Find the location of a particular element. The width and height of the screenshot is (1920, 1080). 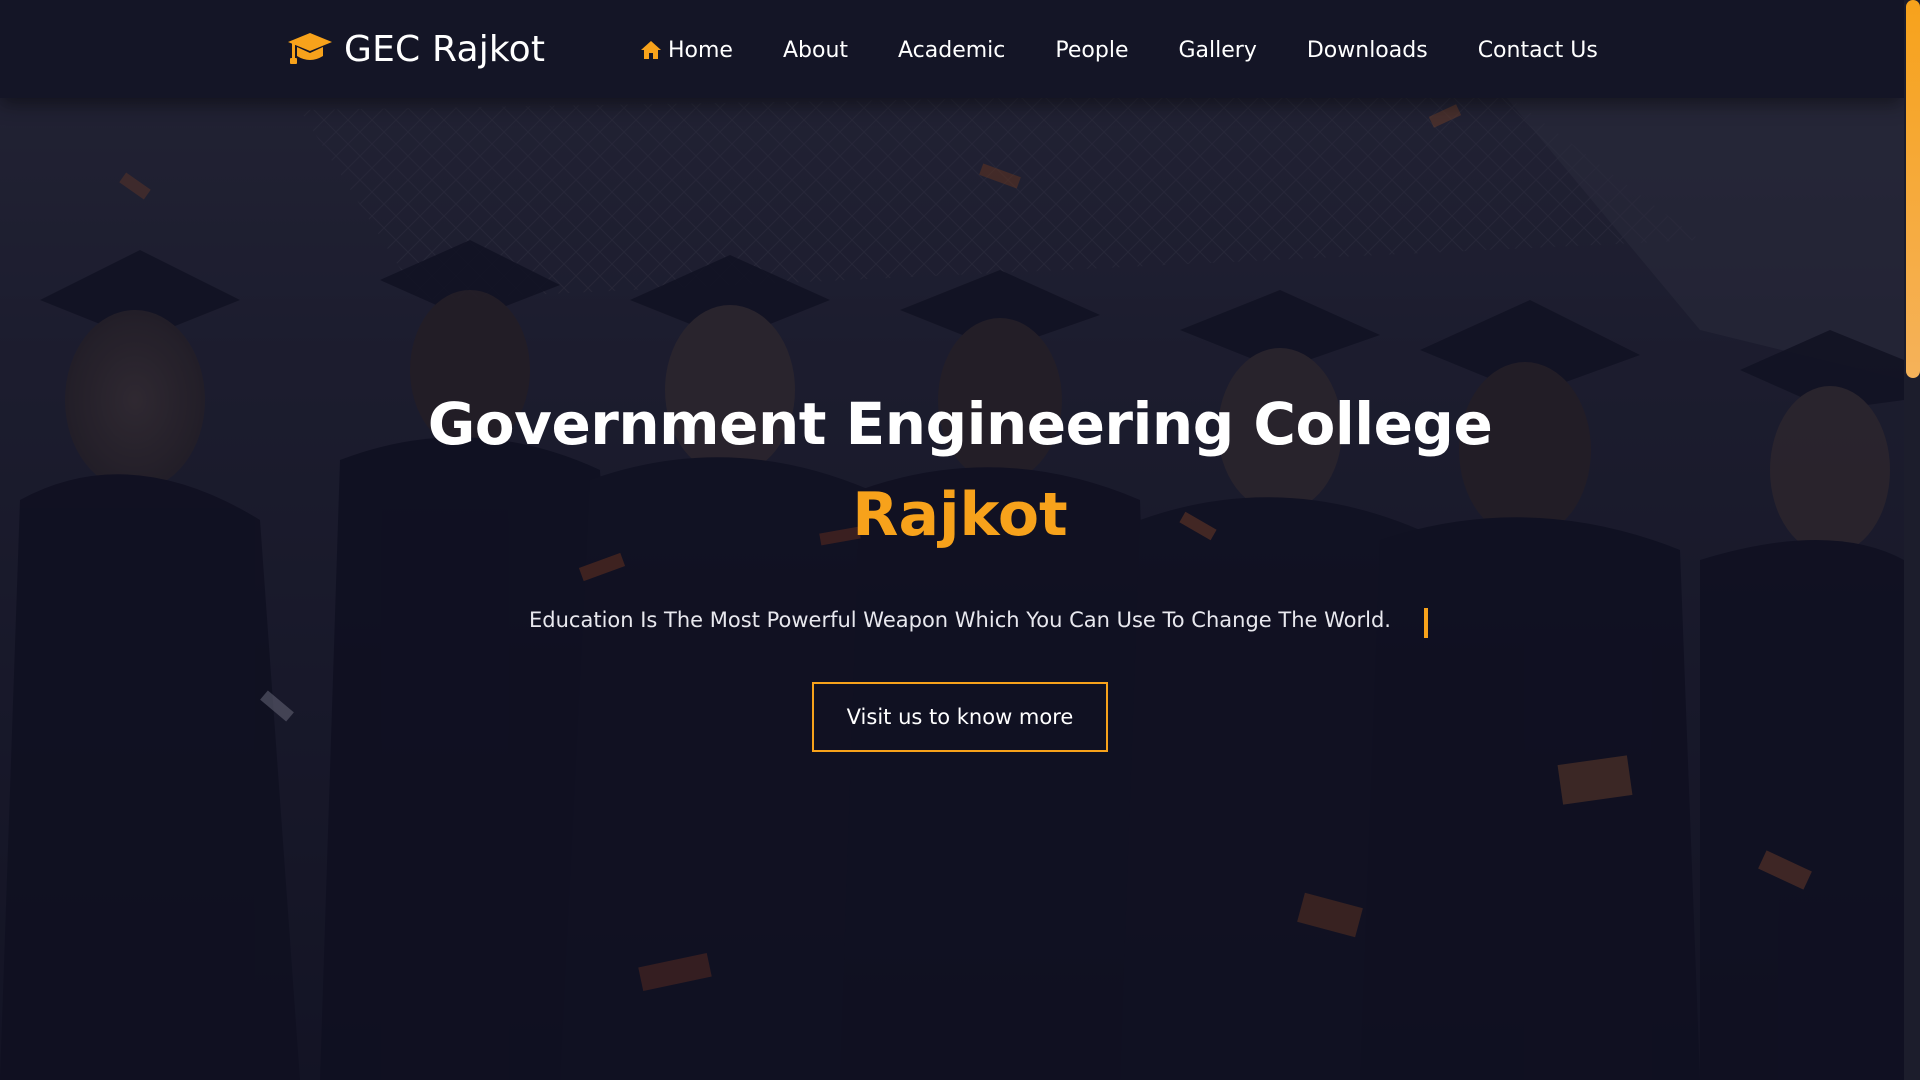

nav-item-about-label: About is located at coordinates (815, 50).